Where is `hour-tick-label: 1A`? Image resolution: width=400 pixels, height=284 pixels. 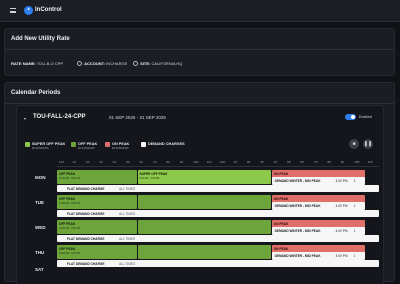 hour-tick-label: 1A is located at coordinates (74, 162).